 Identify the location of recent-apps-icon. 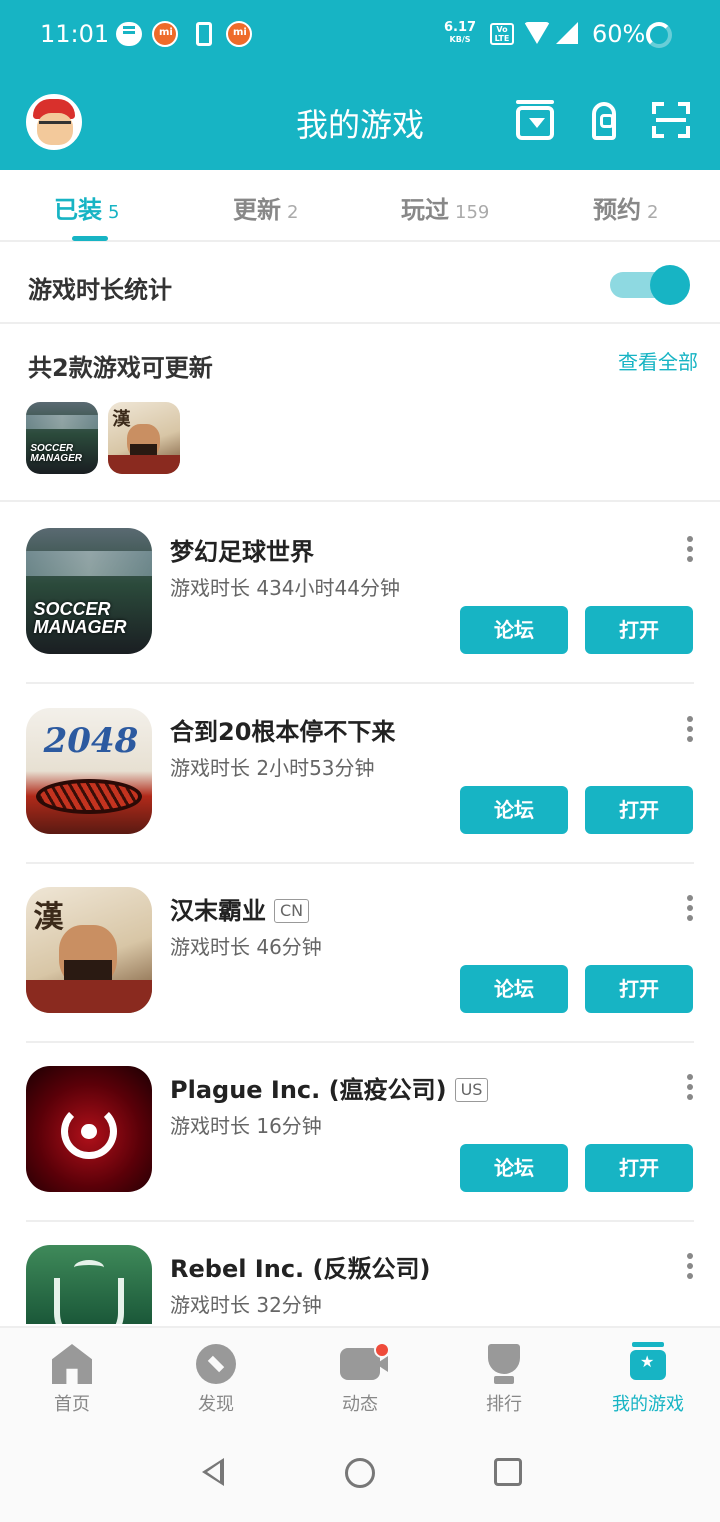
(508, 1472).